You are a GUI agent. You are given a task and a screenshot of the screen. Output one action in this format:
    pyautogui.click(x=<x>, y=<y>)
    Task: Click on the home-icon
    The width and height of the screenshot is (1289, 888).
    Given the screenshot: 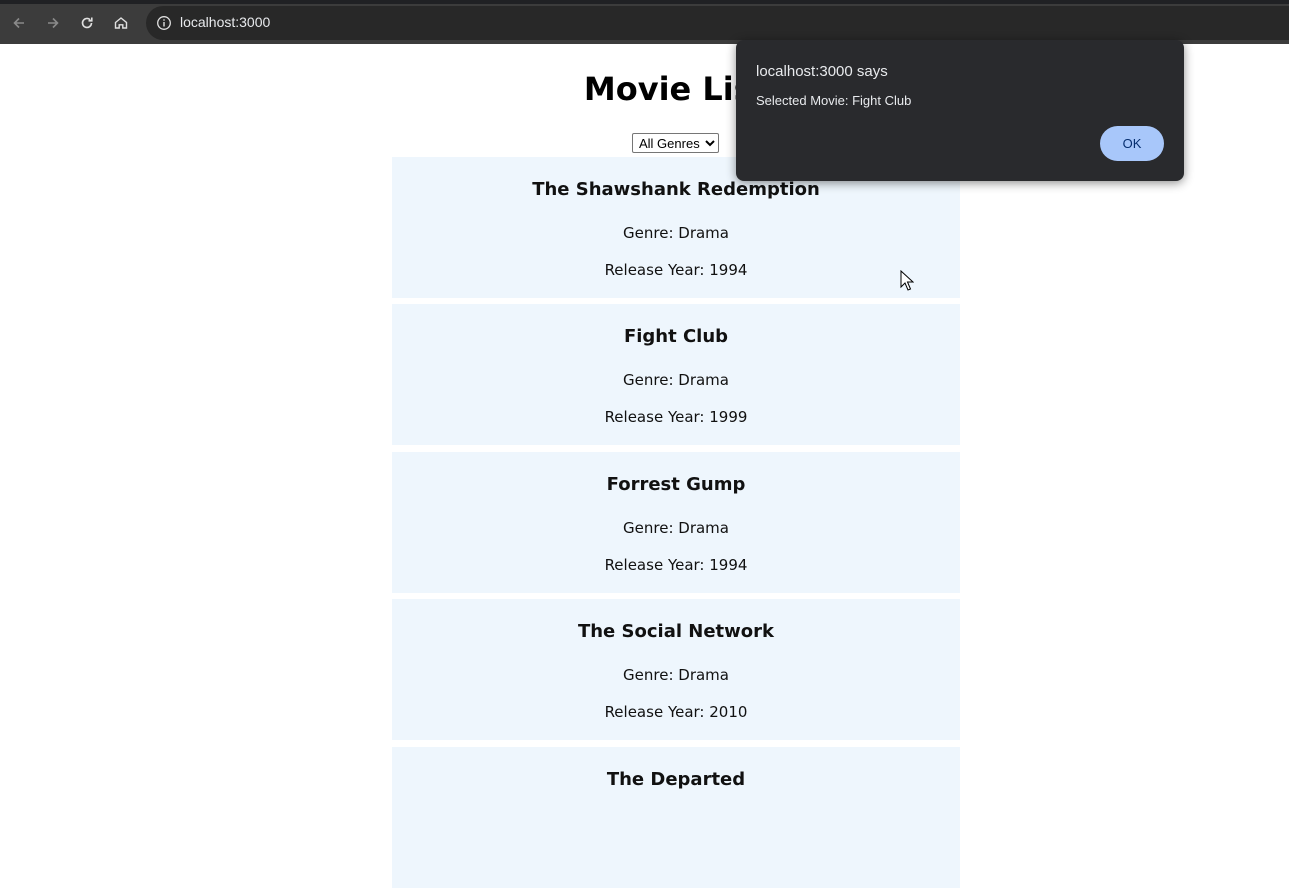 What is the action you would take?
    pyautogui.click(x=121, y=23)
    